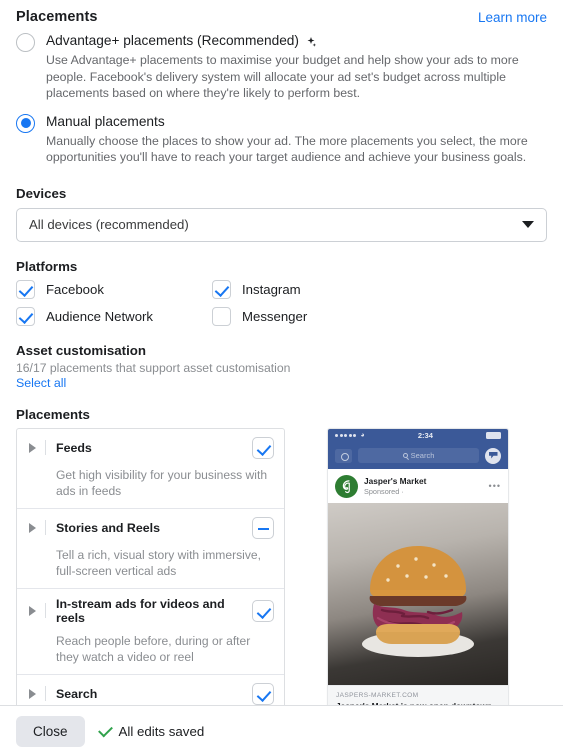 This screenshot has width=563, height=756. I want to click on checkbox-instagram, so click(221, 289).